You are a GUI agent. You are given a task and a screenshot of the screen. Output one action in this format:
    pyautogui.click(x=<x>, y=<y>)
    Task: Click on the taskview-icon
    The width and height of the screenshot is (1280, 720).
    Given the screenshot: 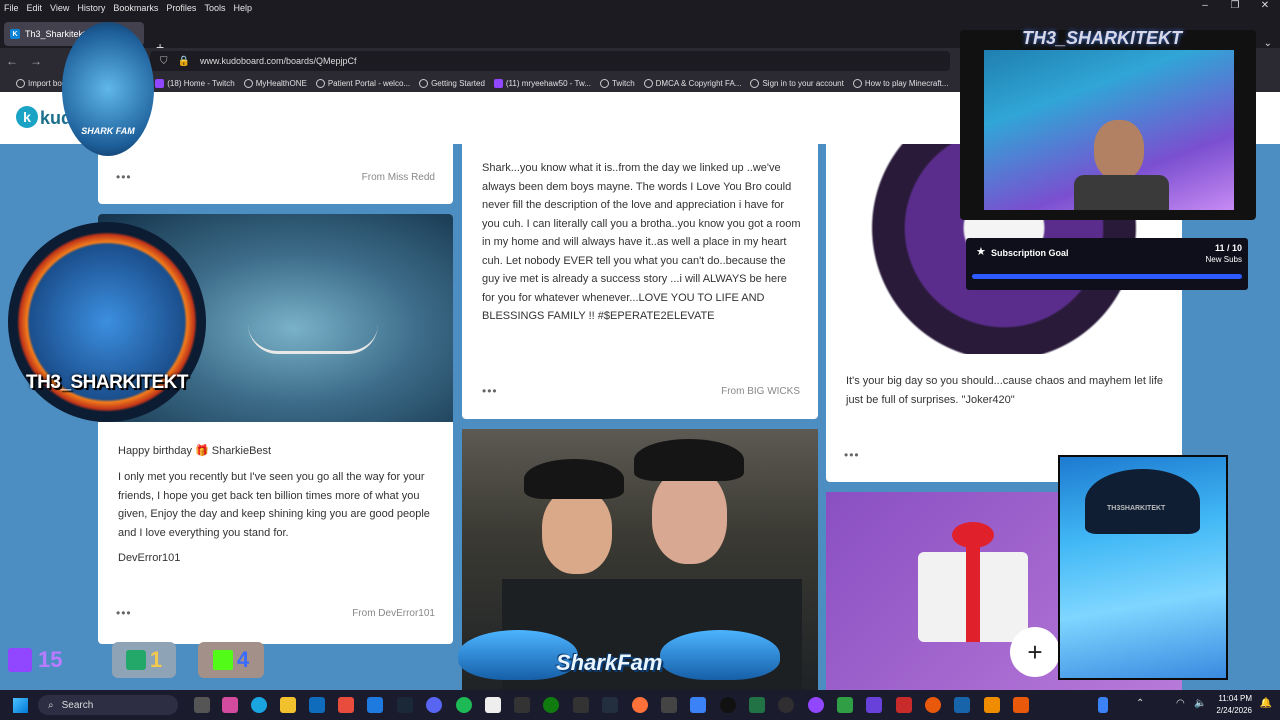 What is the action you would take?
    pyautogui.click(x=202, y=705)
    